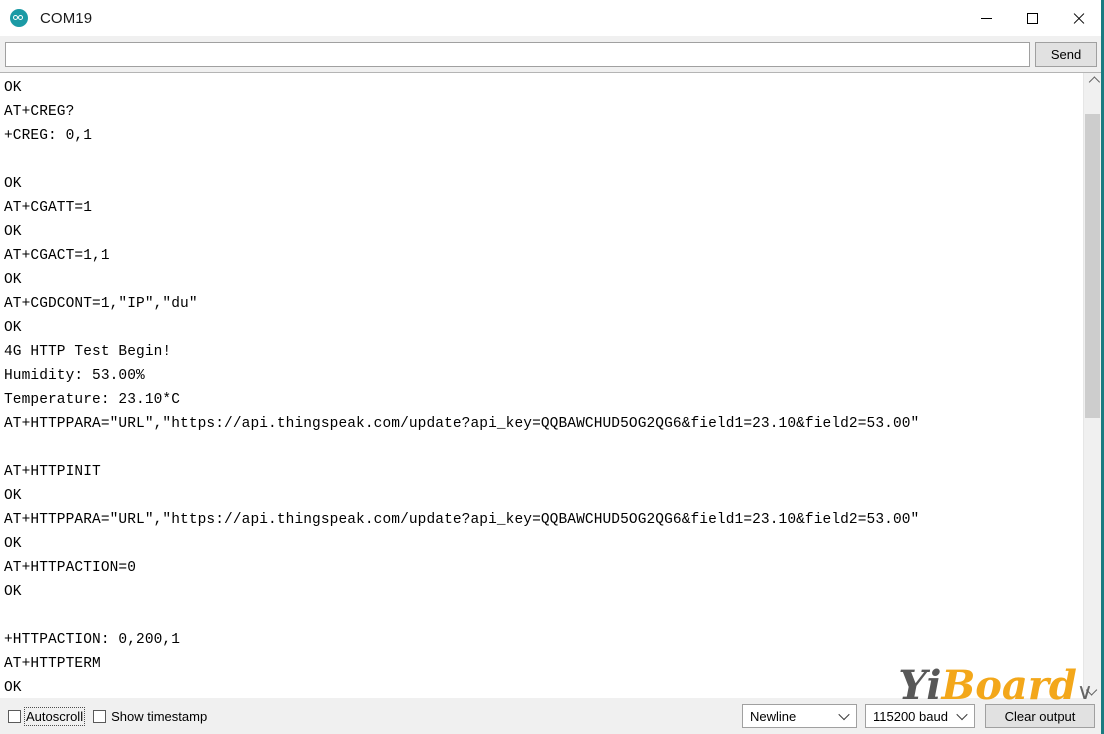 The height and width of the screenshot is (734, 1104). What do you see at coordinates (517, 54) in the screenshot?
I see `serial-send-input` at bounding box center [517, 54].